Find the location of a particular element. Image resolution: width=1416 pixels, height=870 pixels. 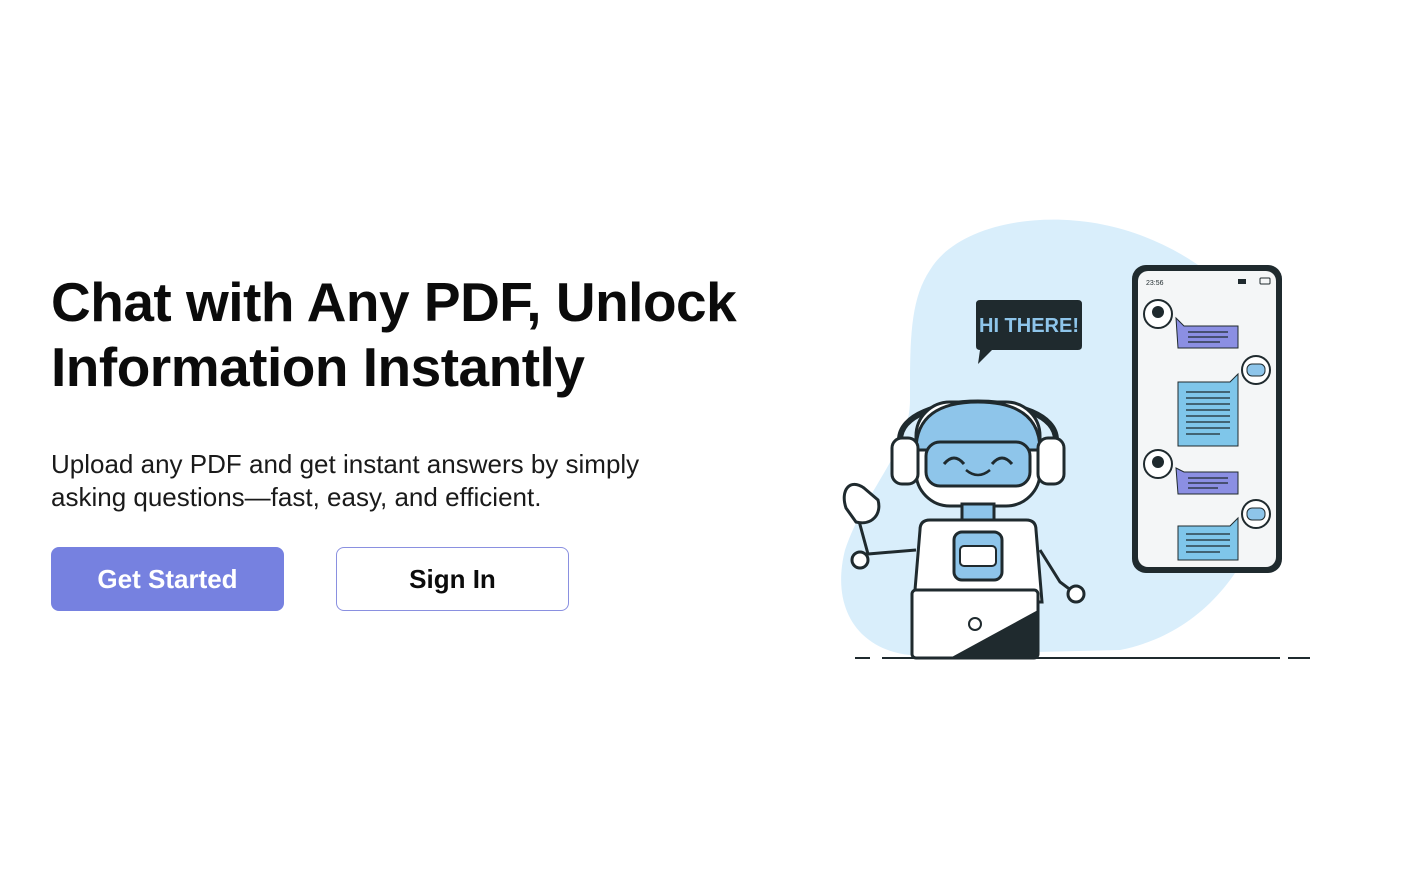

phone-icon: 23:56 is located at coordinates (1207, 419).